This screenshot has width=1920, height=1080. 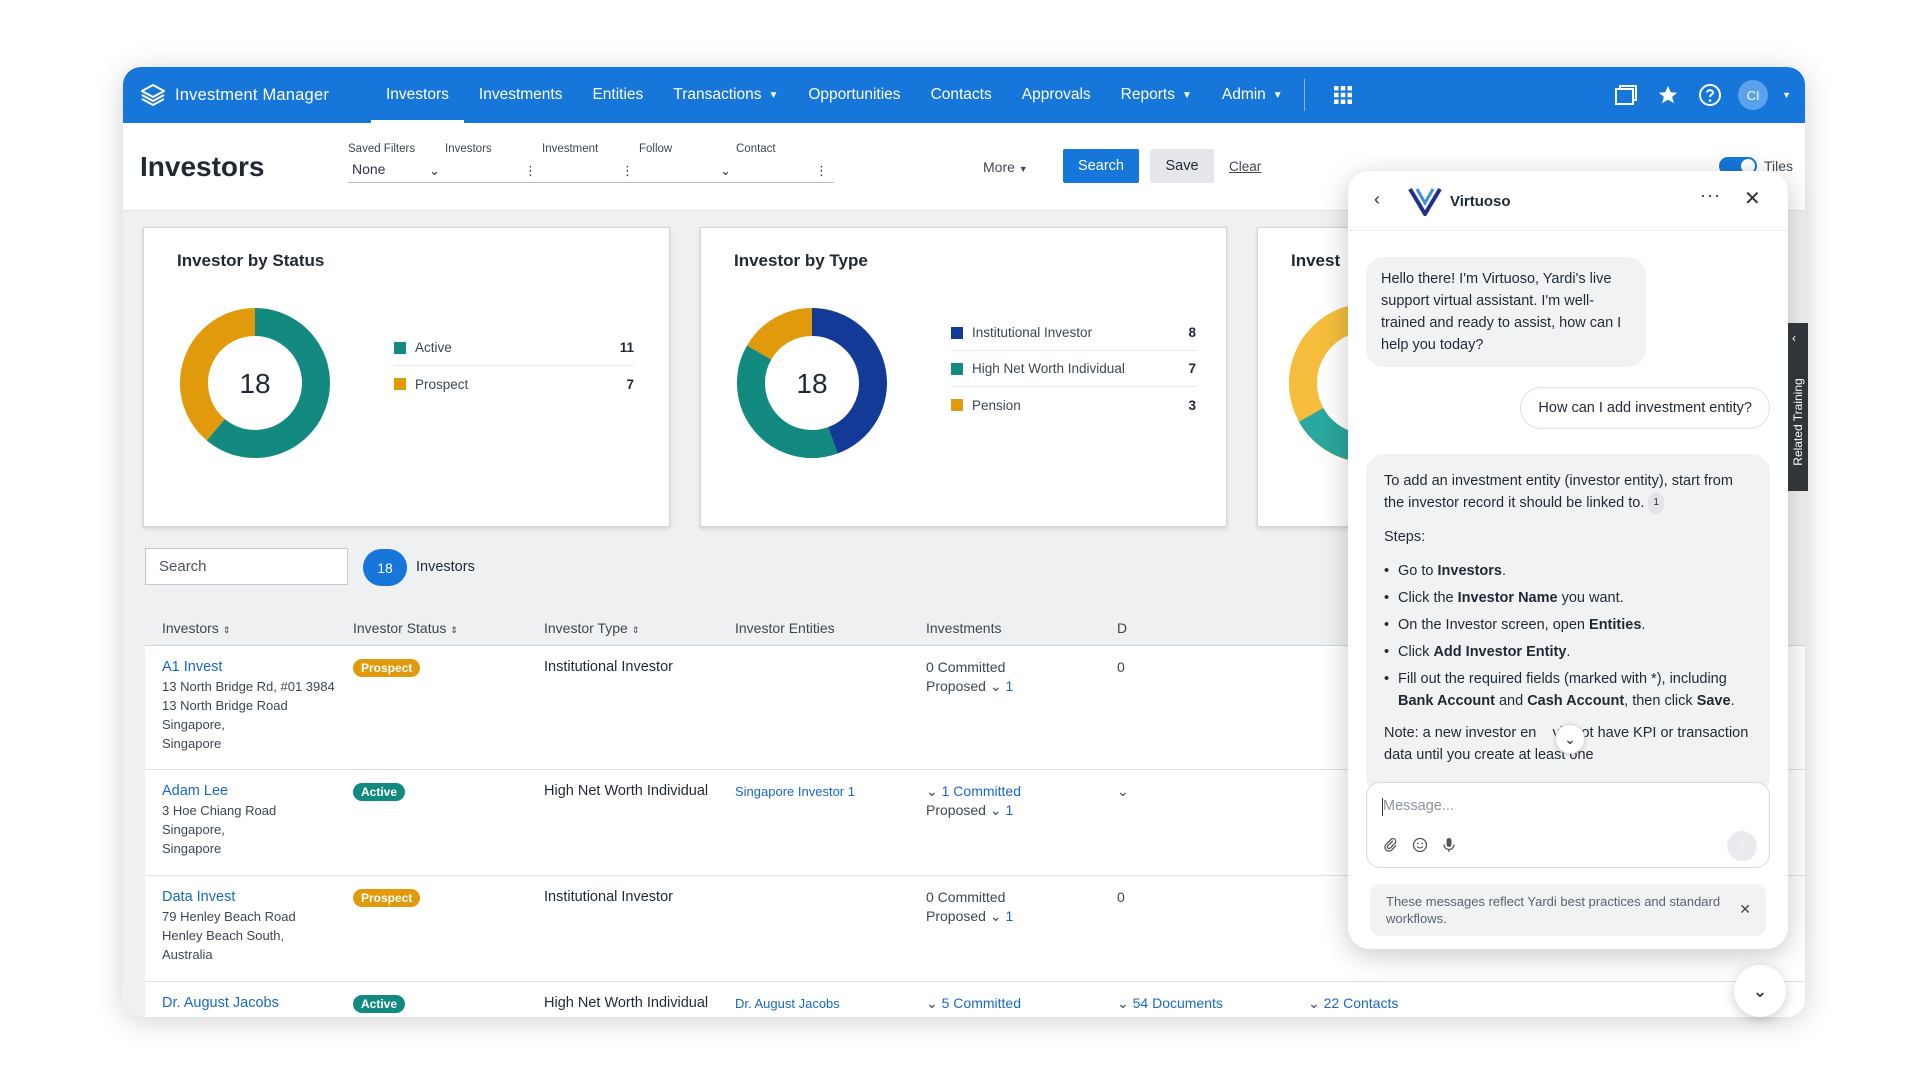 What do you see at coordinates (787, 1003) in the screenshot?
I see `entity-link: Dr. August Jacobs` at bounding box center [787, 1003].